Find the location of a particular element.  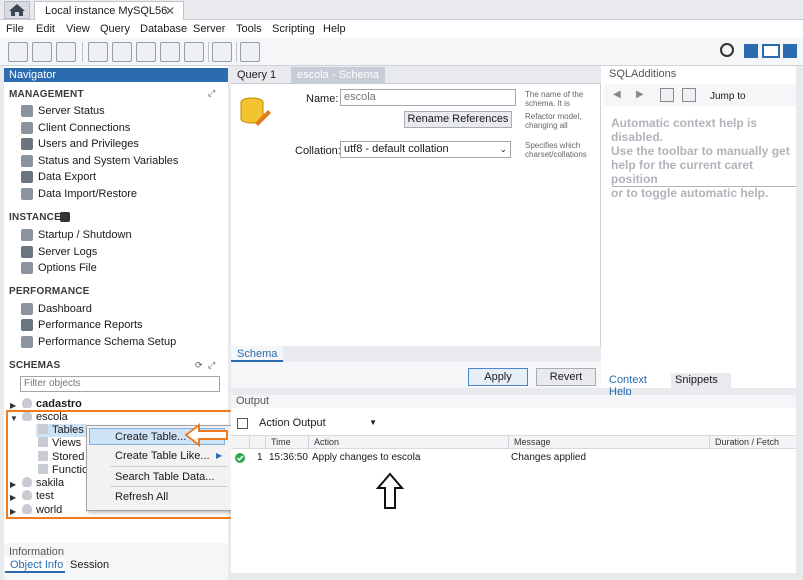

create-view-icon is located at coordinates (146, 52).